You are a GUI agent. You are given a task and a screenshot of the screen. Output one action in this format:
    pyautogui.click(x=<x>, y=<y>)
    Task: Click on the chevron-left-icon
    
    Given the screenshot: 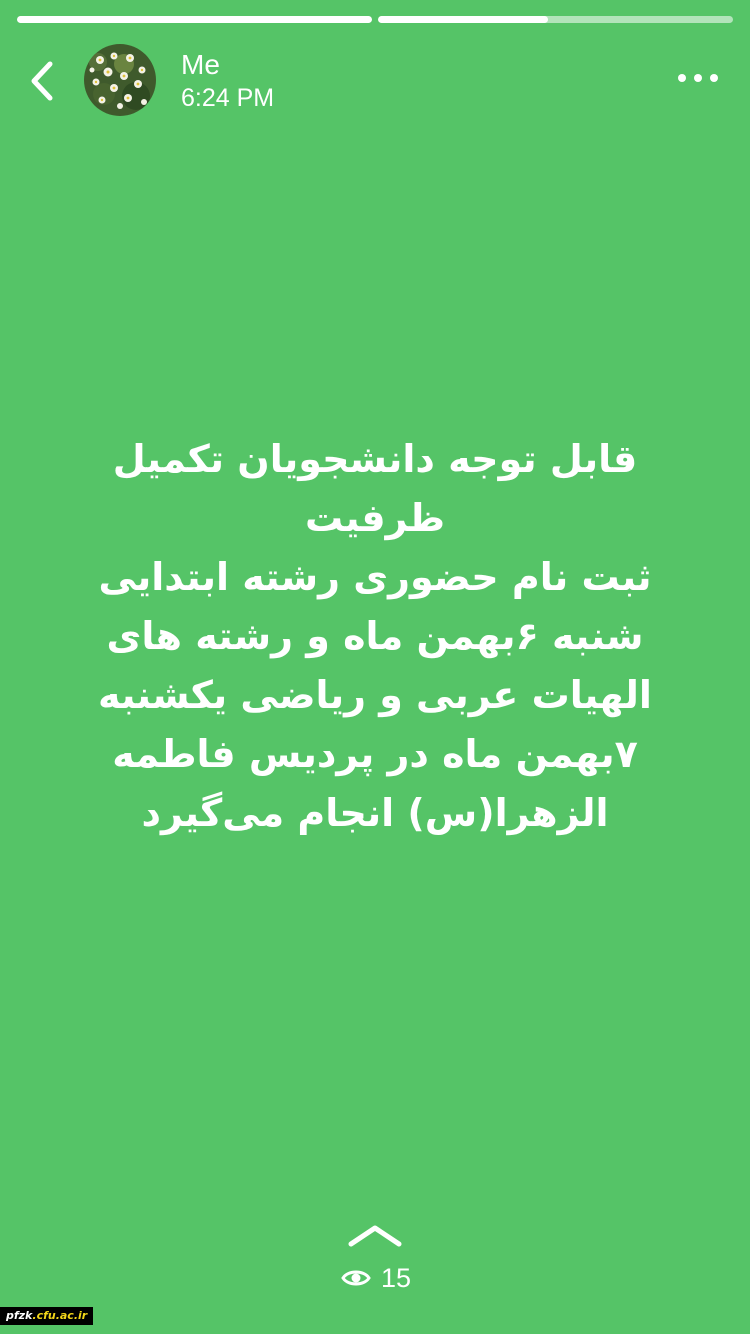 What is the action you would take?
    pyautogui.click(x=42, y=81)
    